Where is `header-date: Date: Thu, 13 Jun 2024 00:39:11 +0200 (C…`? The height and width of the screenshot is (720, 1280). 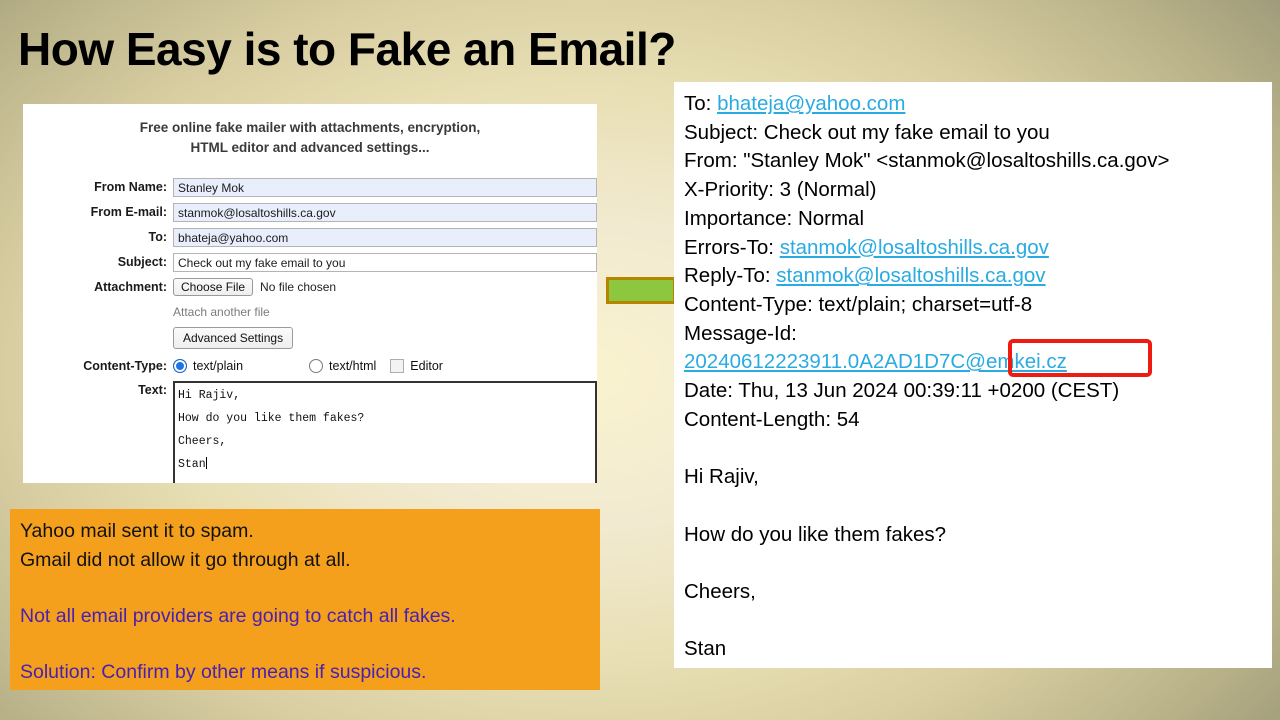
header-date: Date: Thu, 13 Jun 2024 00:39:11 +0200 (C… is located at coordinates (902, 391).